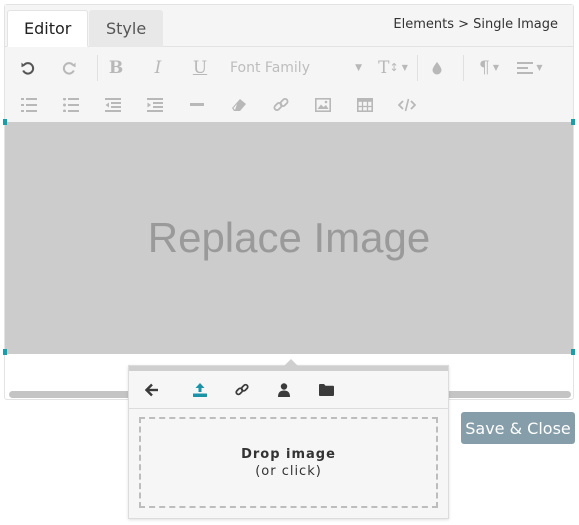  What do you see at coordinates (573, 122) in the screenshot?
I see `resize-handle-top-right` at bounding box center [573, 122].